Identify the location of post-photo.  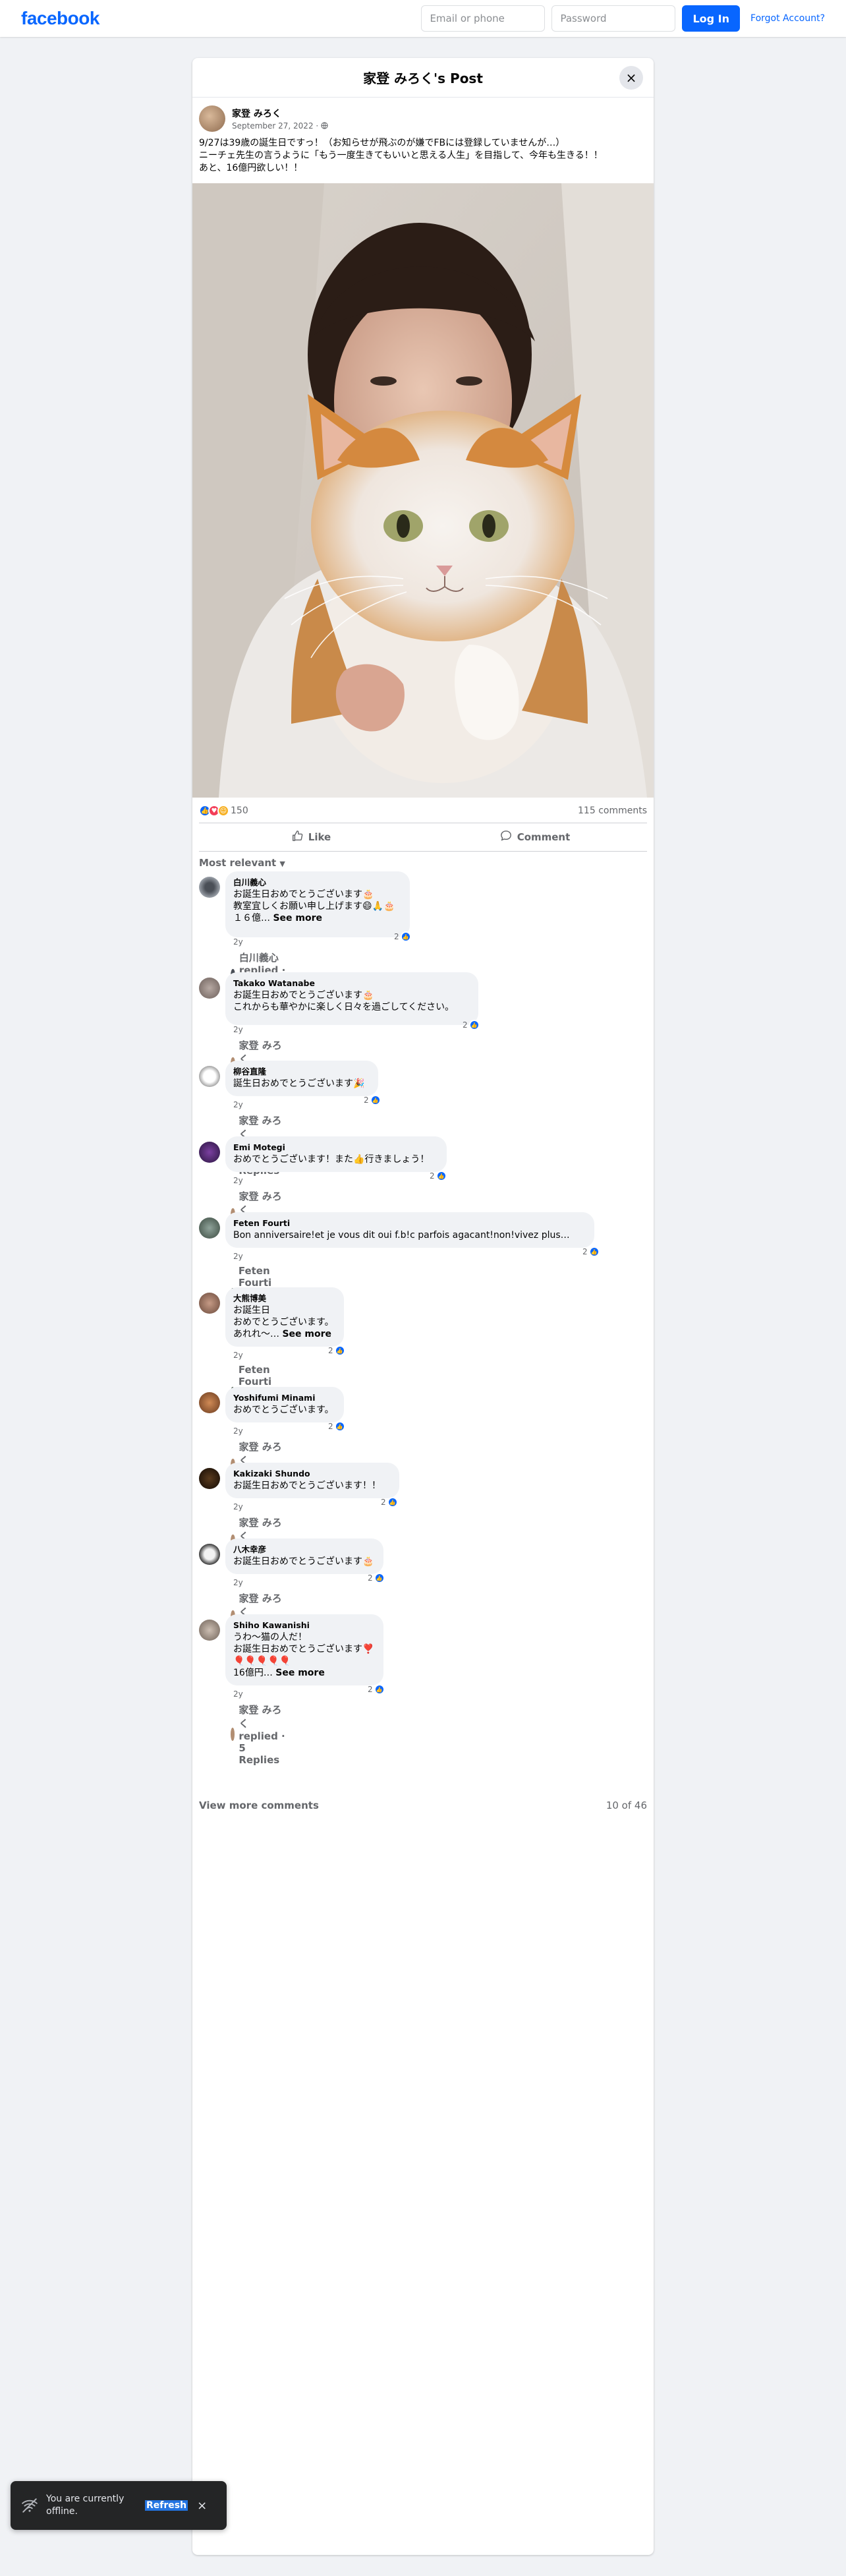
(423, 490).